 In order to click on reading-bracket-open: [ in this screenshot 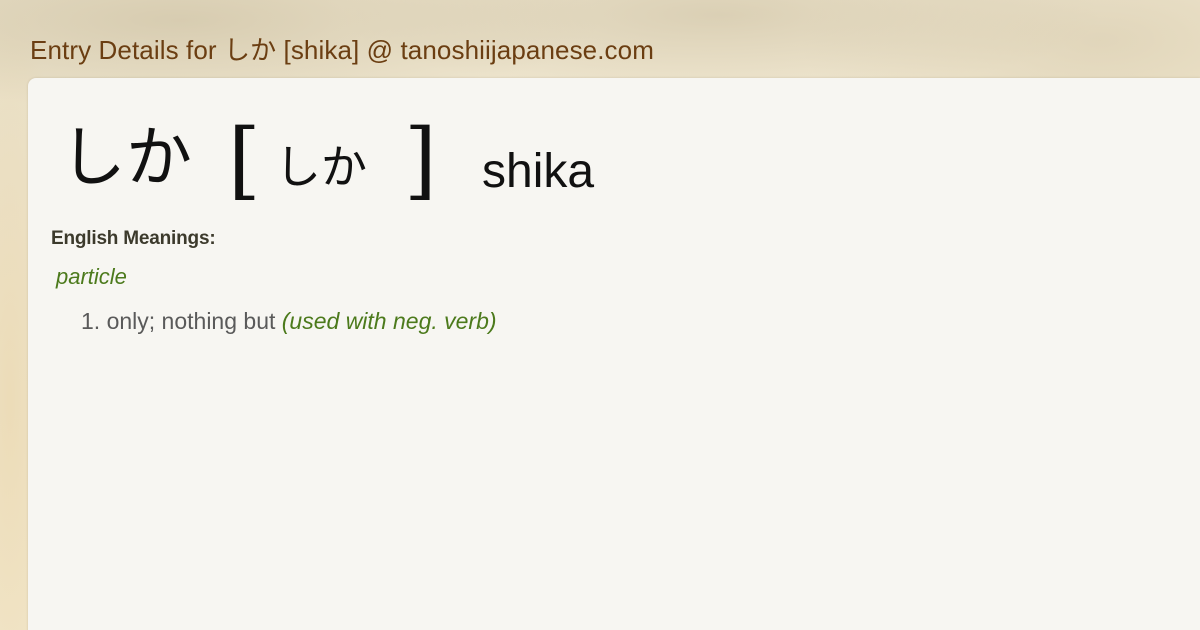, I will do `click(244, 160)`.